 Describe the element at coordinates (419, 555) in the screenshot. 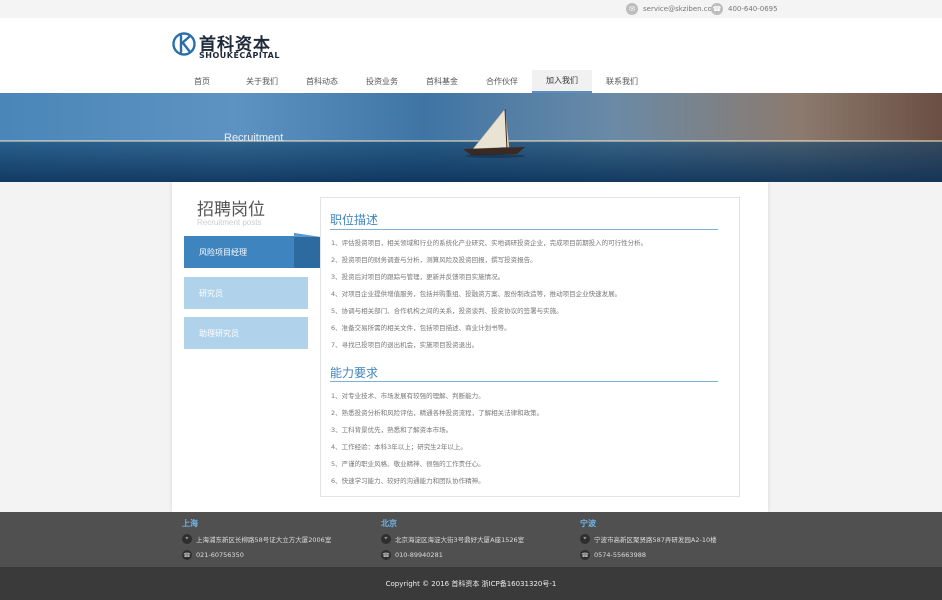

I see `office-phone-text: 010-89940281` at that location.